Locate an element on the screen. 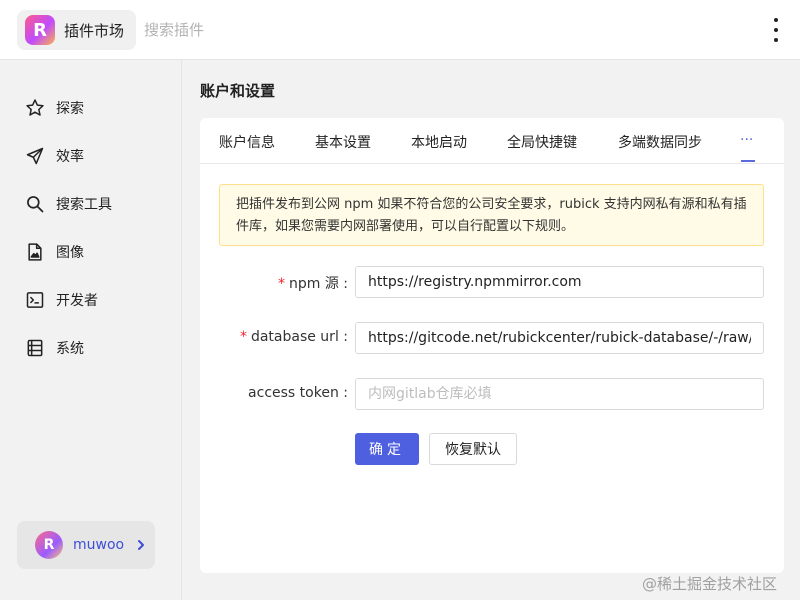 This screenshot has height=600, width=800. send-icon is located at coordinates (35, 156).